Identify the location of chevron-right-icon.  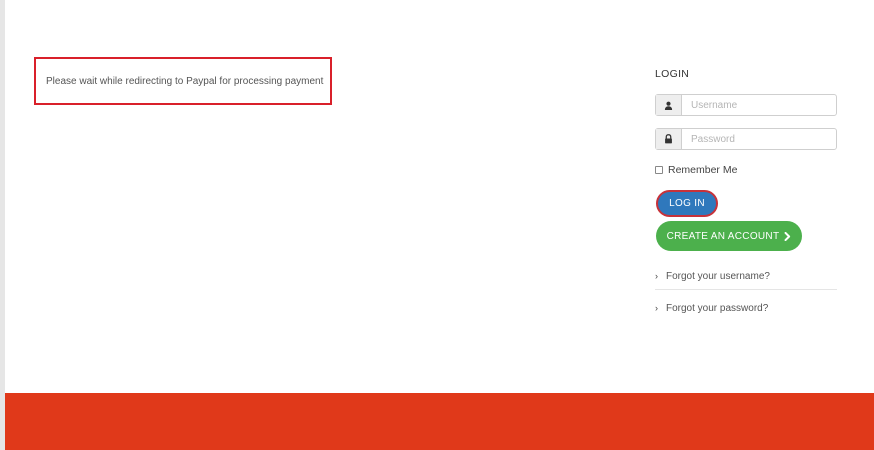
(787, 236).